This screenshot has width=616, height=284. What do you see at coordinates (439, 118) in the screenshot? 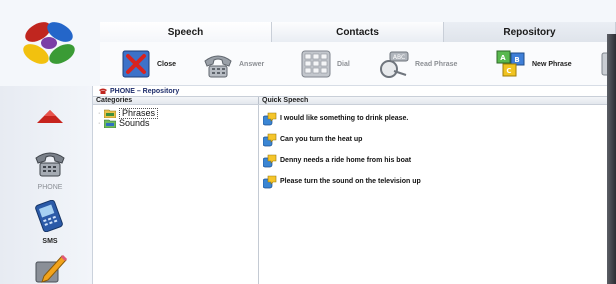
I see `phrase-item: I would like something to drink please.` at bounding box center [439, 118].